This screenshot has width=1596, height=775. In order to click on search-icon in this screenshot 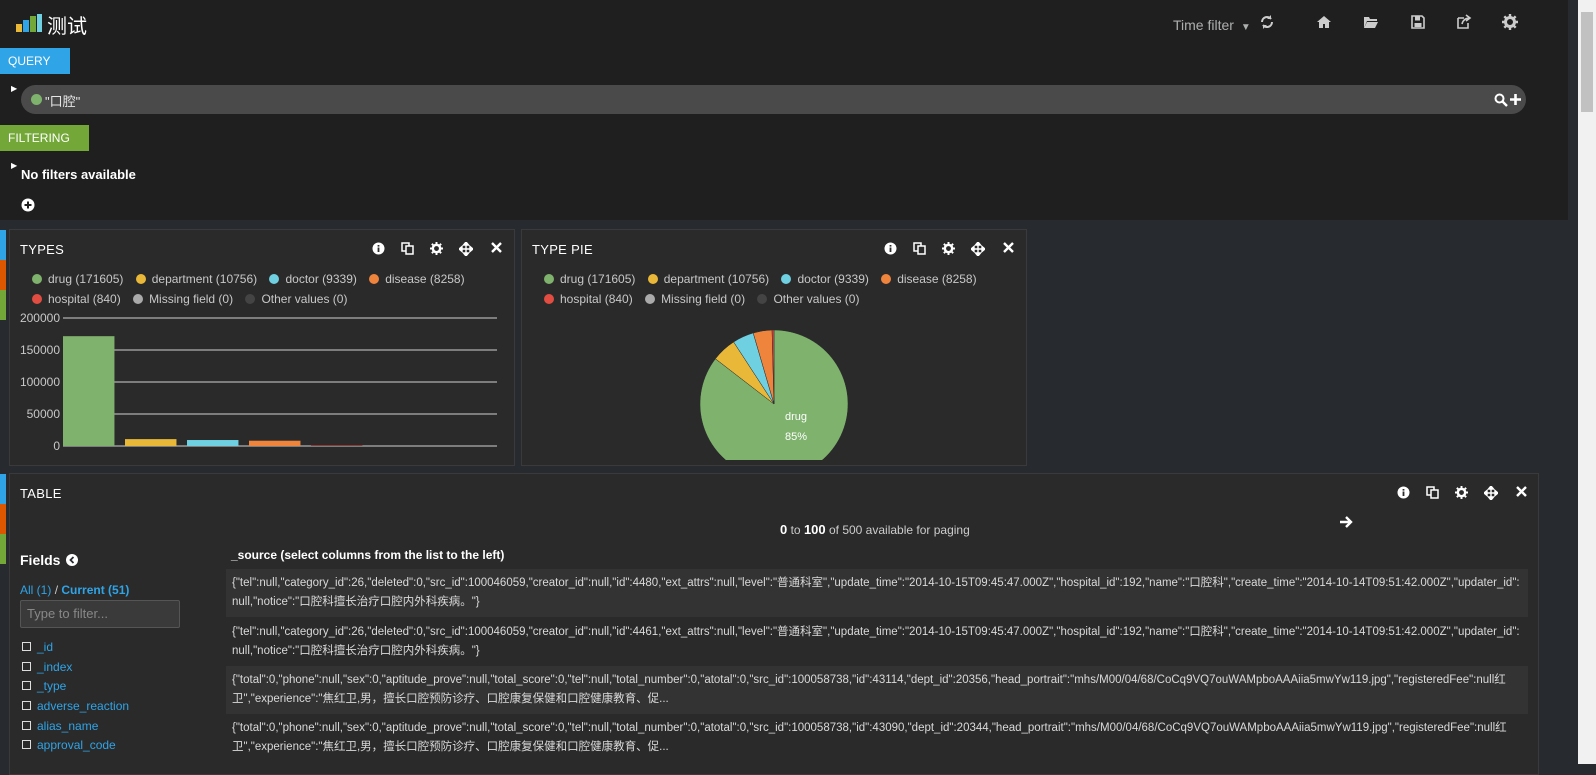, I will do `click(1501, 100)`.